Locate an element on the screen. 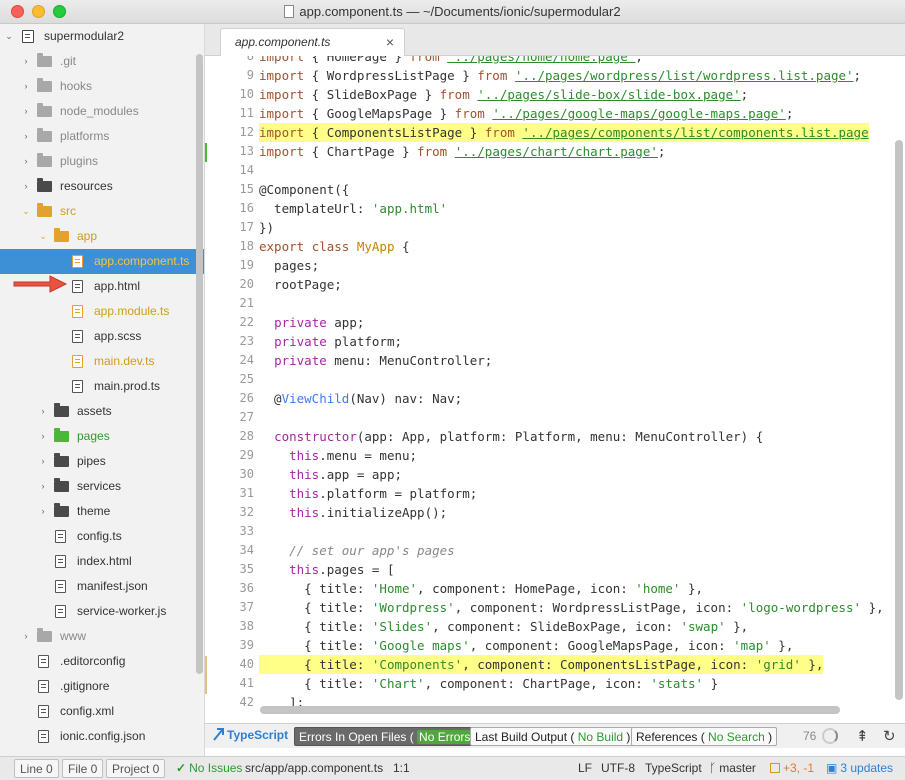  tree-file-ionic-config-json: ionic.config.json is located at coordinates (102, 736).